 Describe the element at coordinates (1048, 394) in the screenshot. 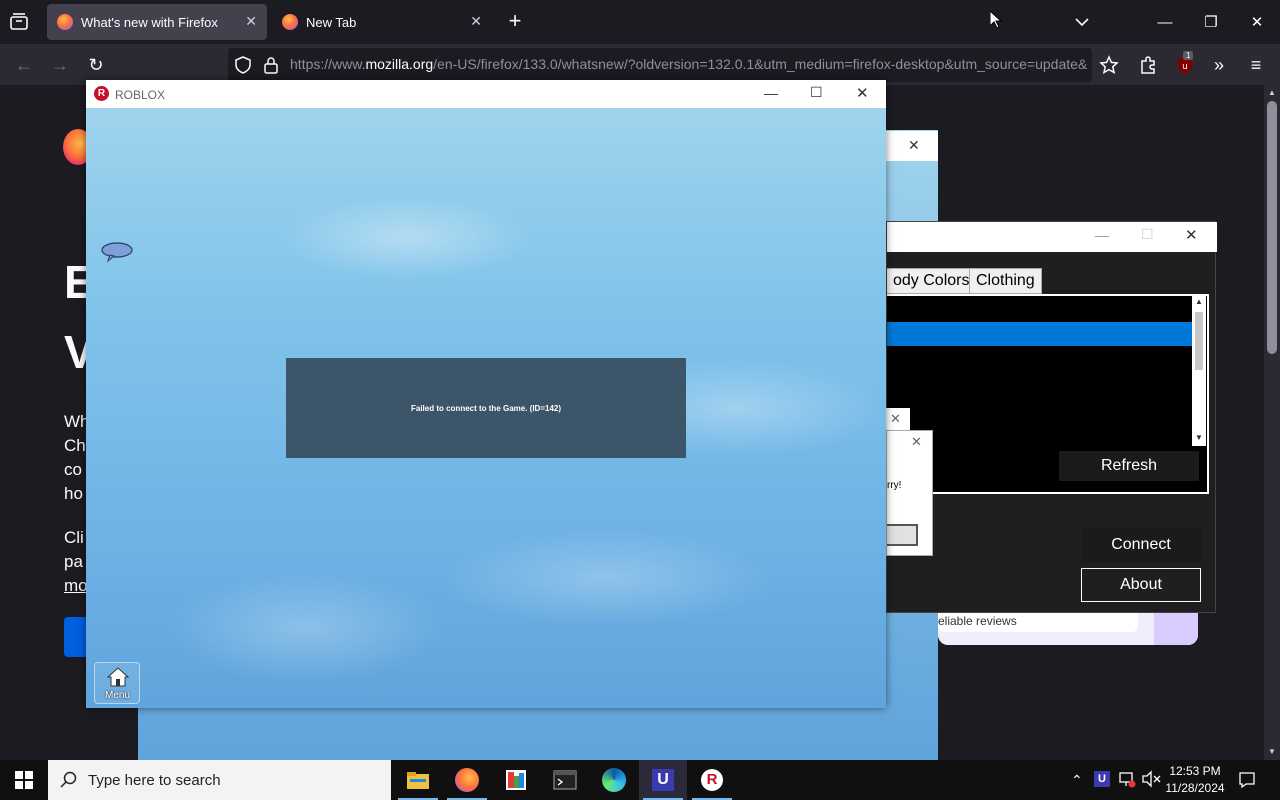

I see `item-listbox: ▲ ▼ Refresh` at that location.